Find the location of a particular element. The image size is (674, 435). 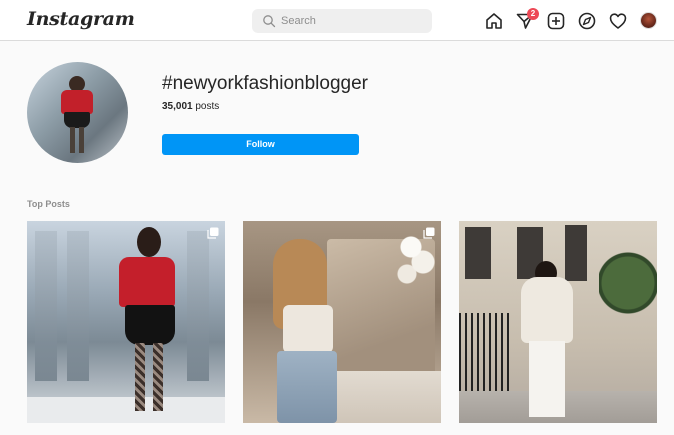

new-post-icon is located at coordinates (556, 21).